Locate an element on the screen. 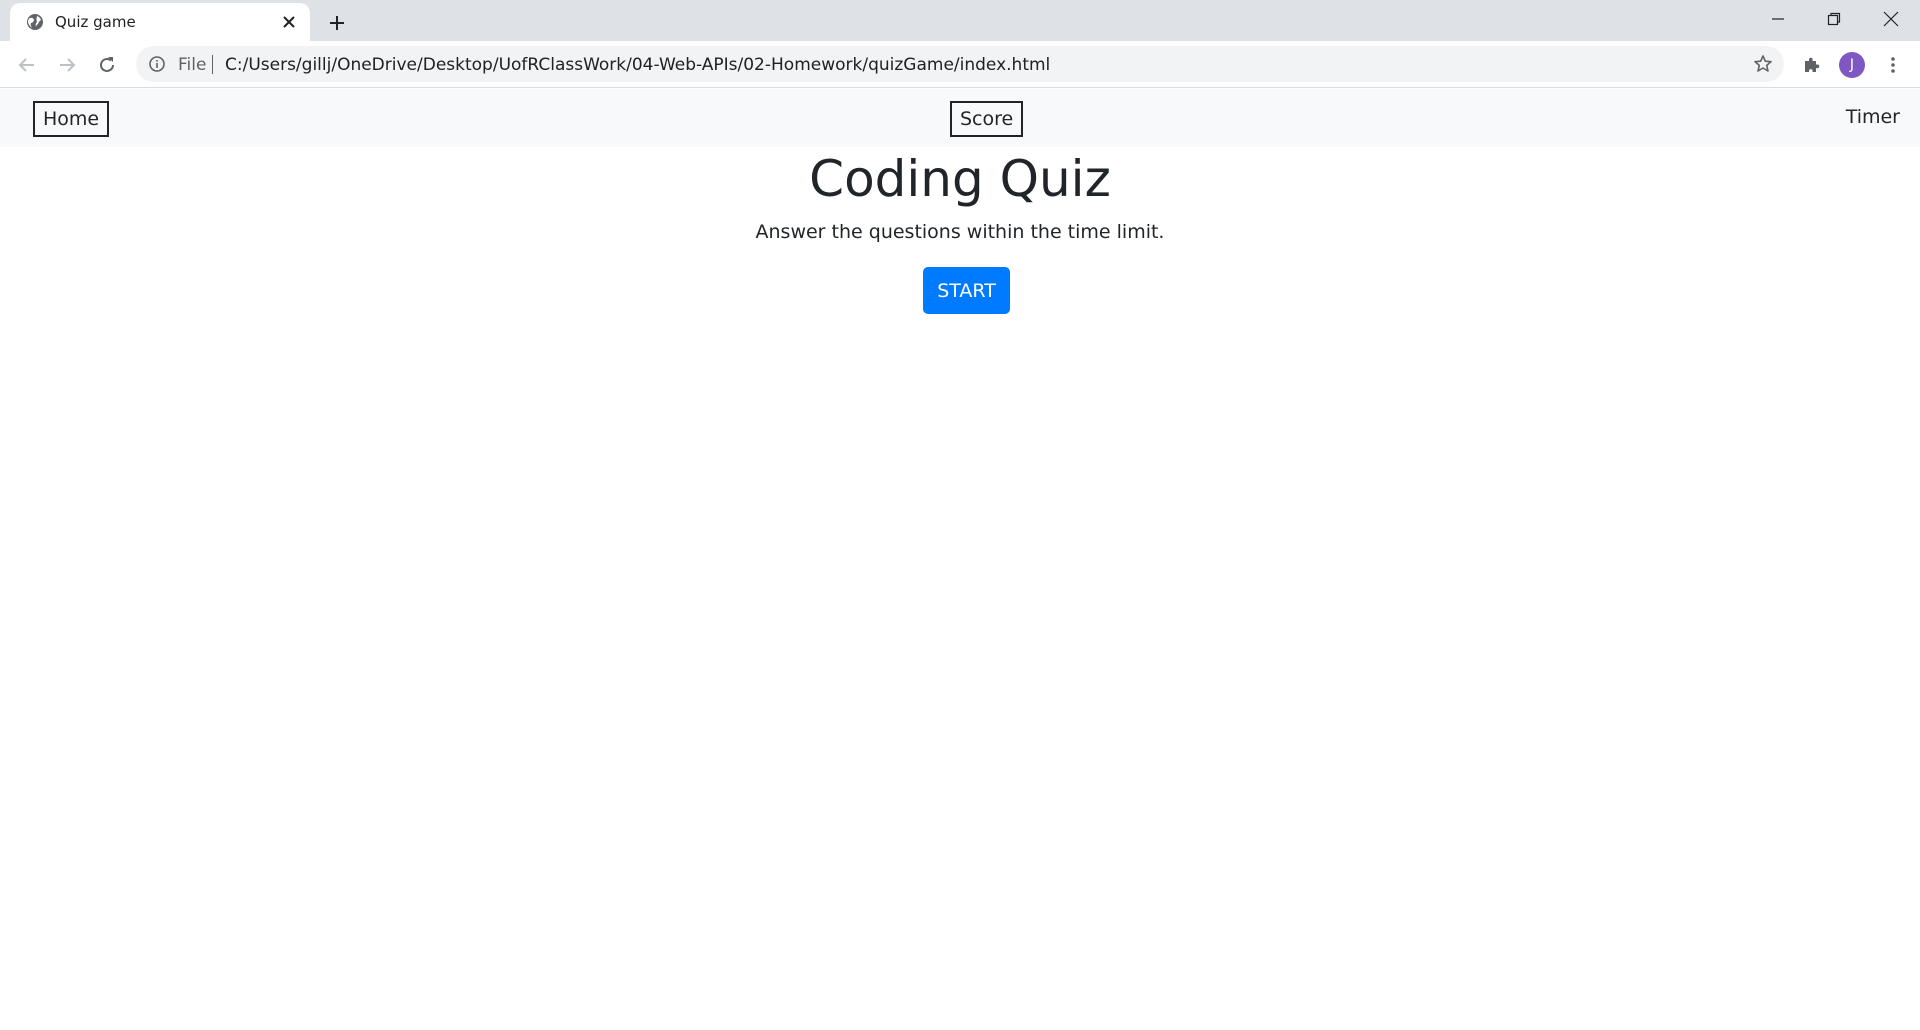  score-button: Score is located at coordinates (987, 119).